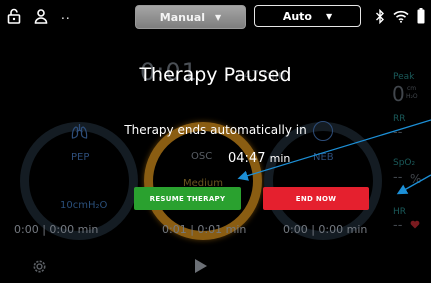 Image resolution: width=431 pixels, height=283 pixels. I want to click on countdown-value: 04:47, so click(247, 158).